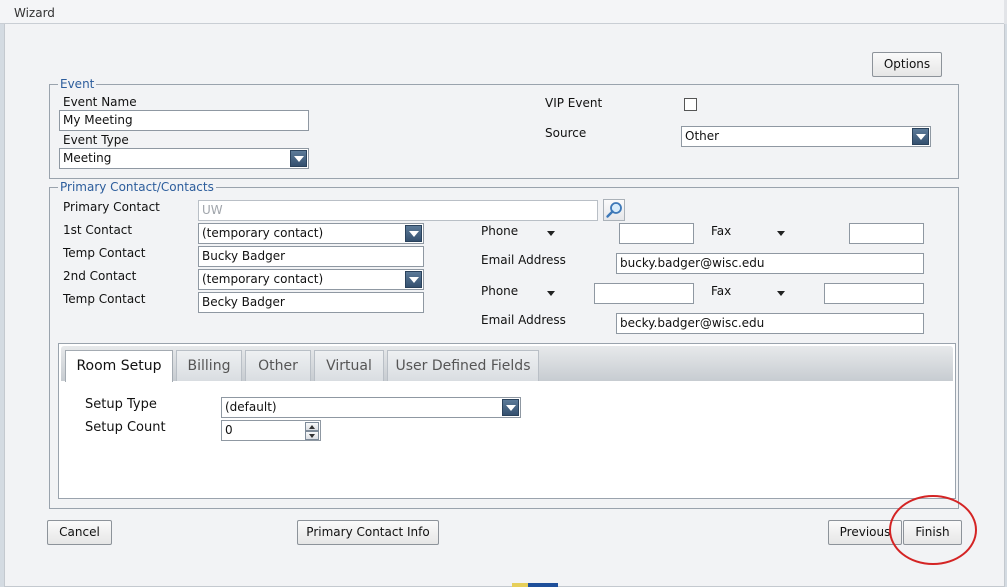 This screenshot has height=587, width=1007. What do you see at coordinates (566, 133) in the screenshot?
I see `source-label: Source` at bounding box center [566, 133].